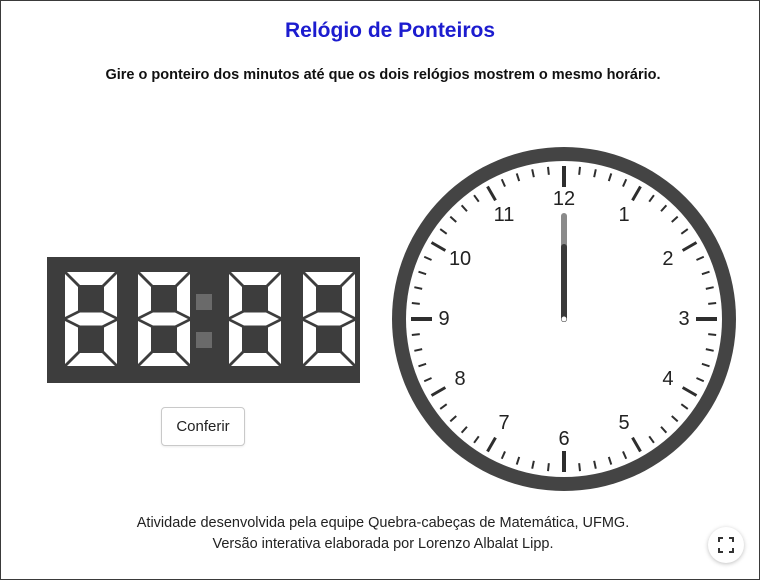 This screenshot has width=760, height=580. I want to click on digital-display, so click(210, 319).